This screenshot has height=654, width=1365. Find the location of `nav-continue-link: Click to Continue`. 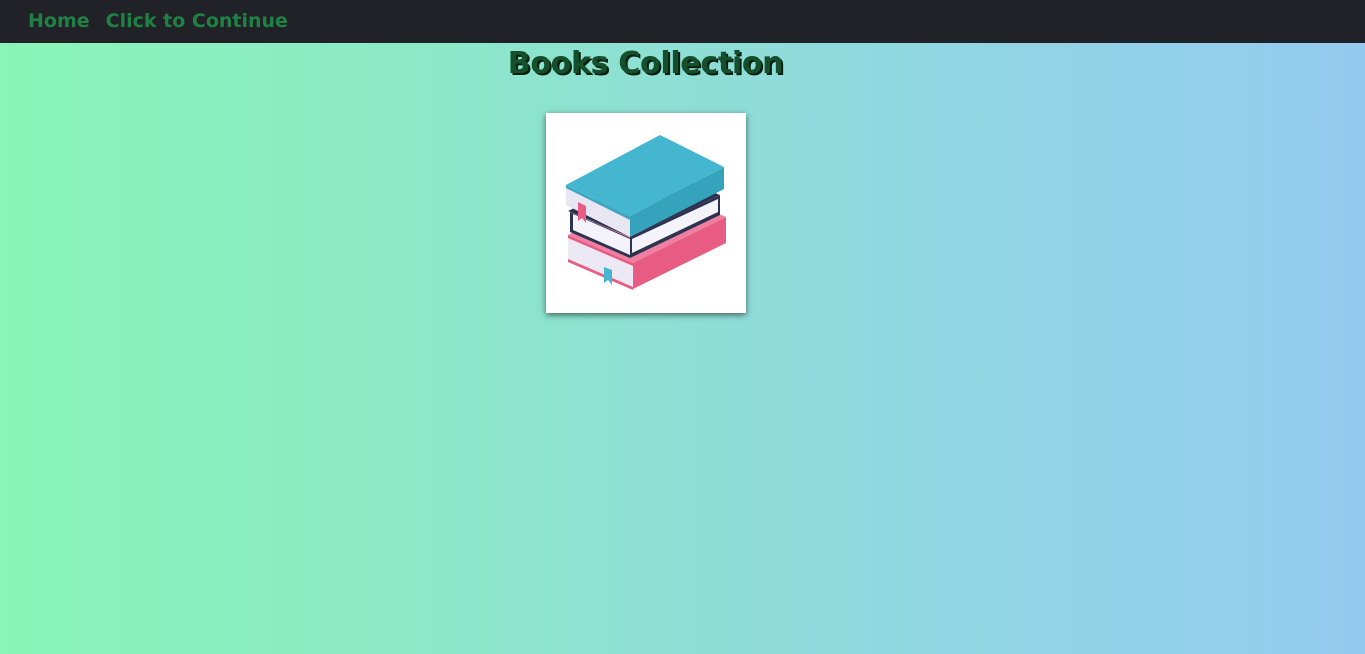

nav-continue-link: Click to Continue is located at coordinates (197, 21).